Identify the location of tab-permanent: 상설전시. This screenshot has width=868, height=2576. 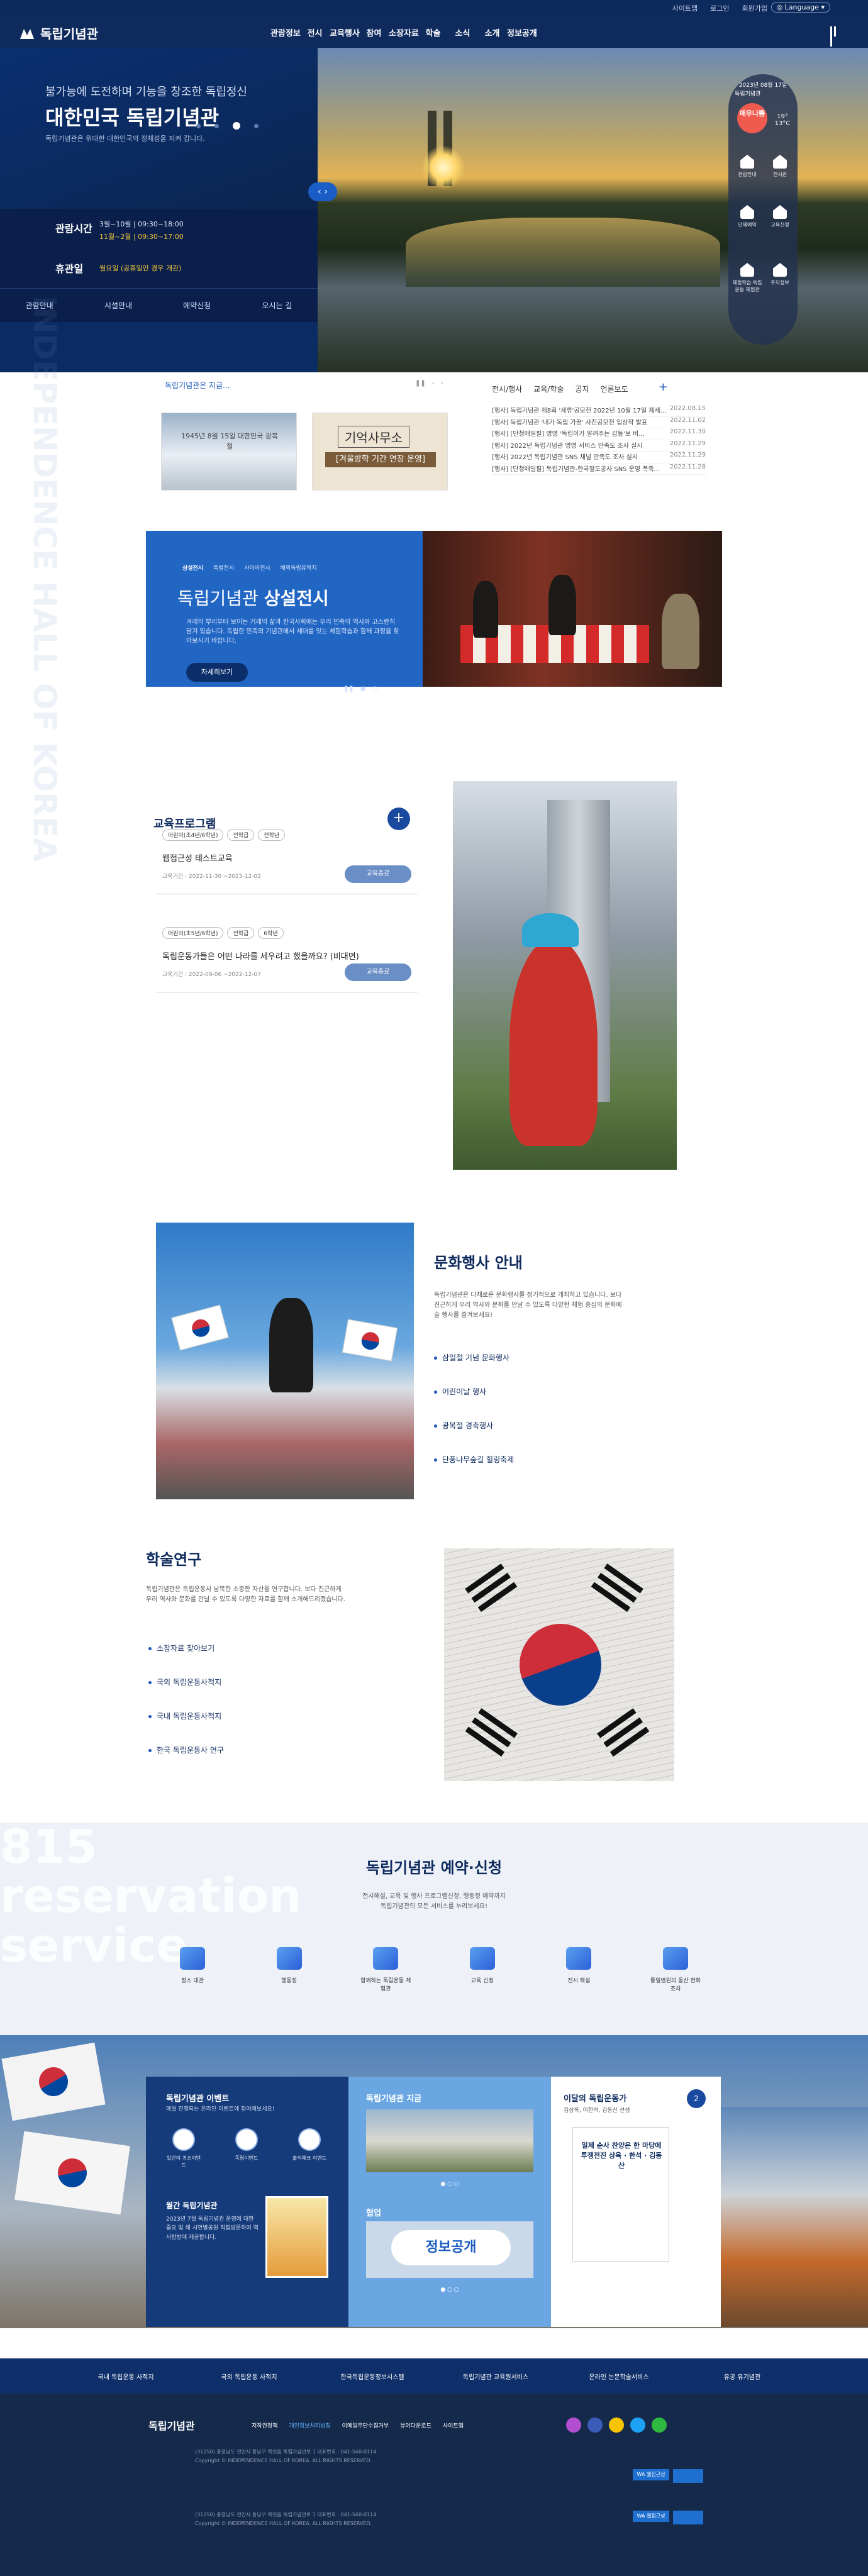
(192, 568).